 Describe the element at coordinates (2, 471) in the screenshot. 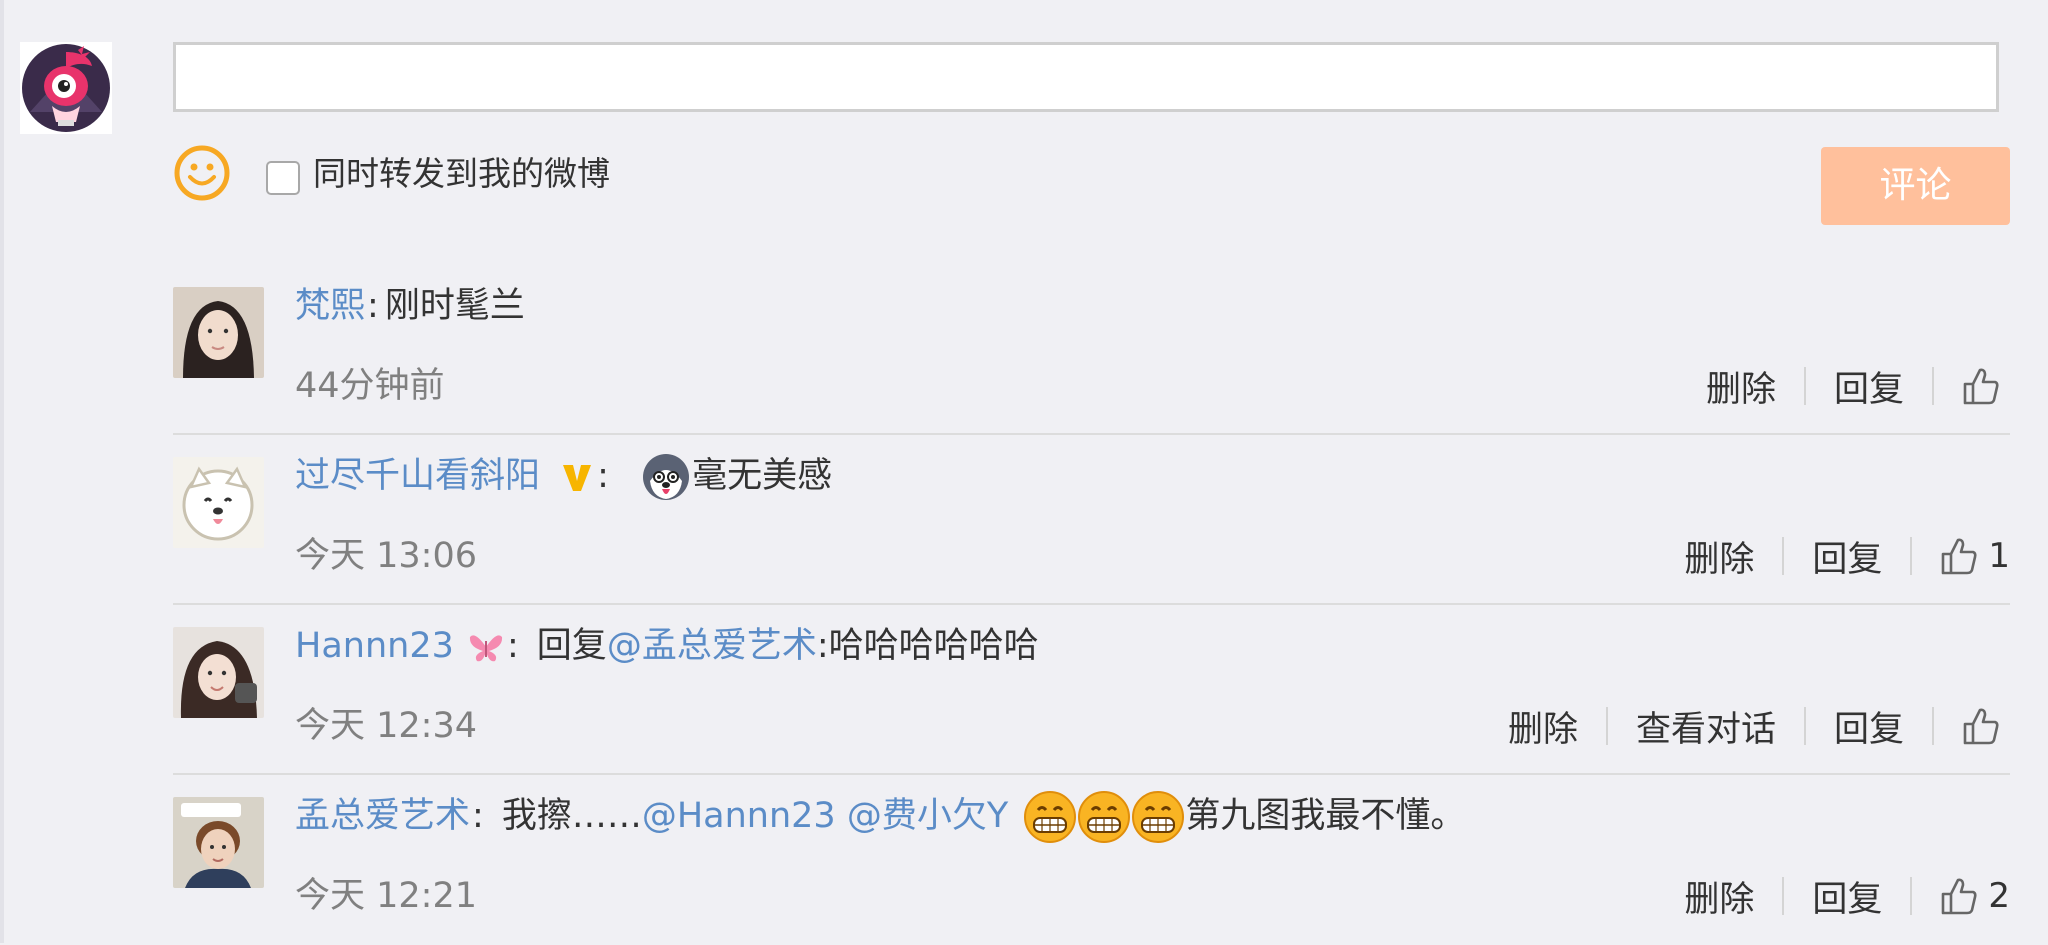

I see `page-left-edge` at that location.